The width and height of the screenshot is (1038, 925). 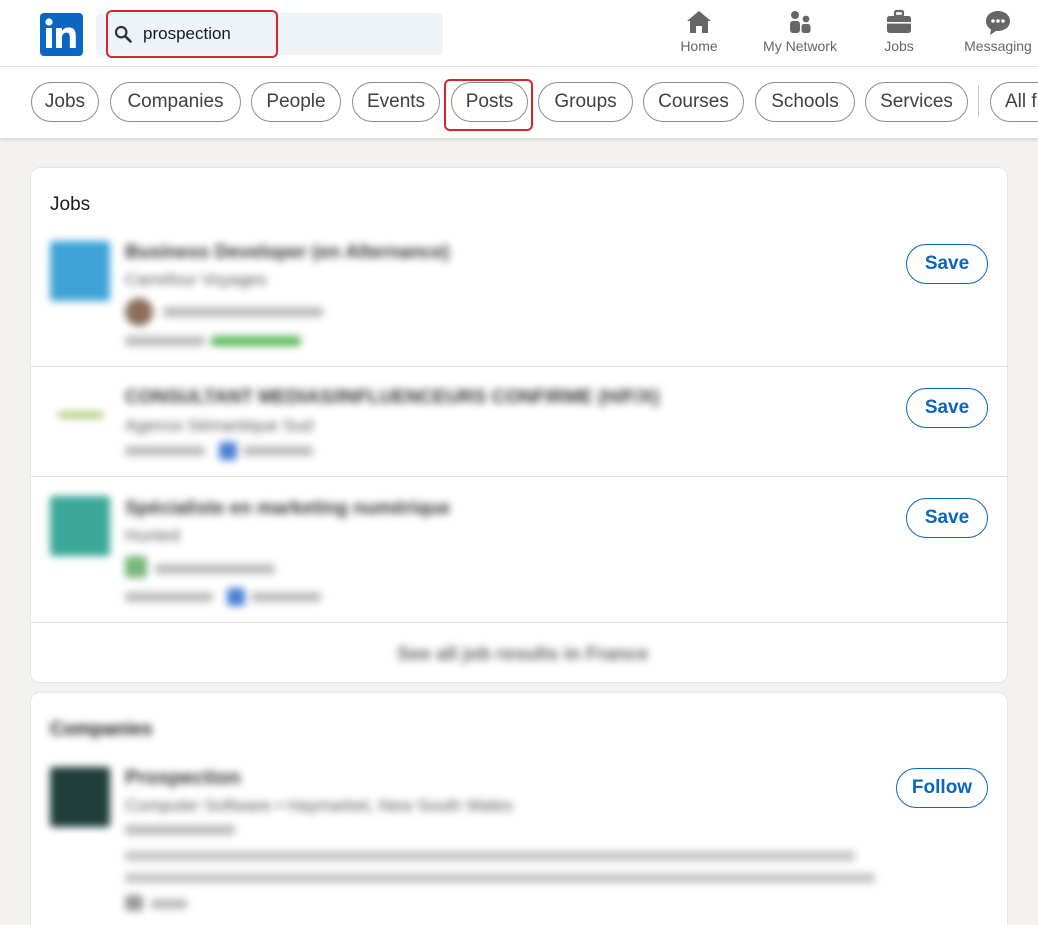 What do you see at coordinates (488, 105) in the screenshot?
I see `posts-highlight-box` at bounding box center [488, 105].